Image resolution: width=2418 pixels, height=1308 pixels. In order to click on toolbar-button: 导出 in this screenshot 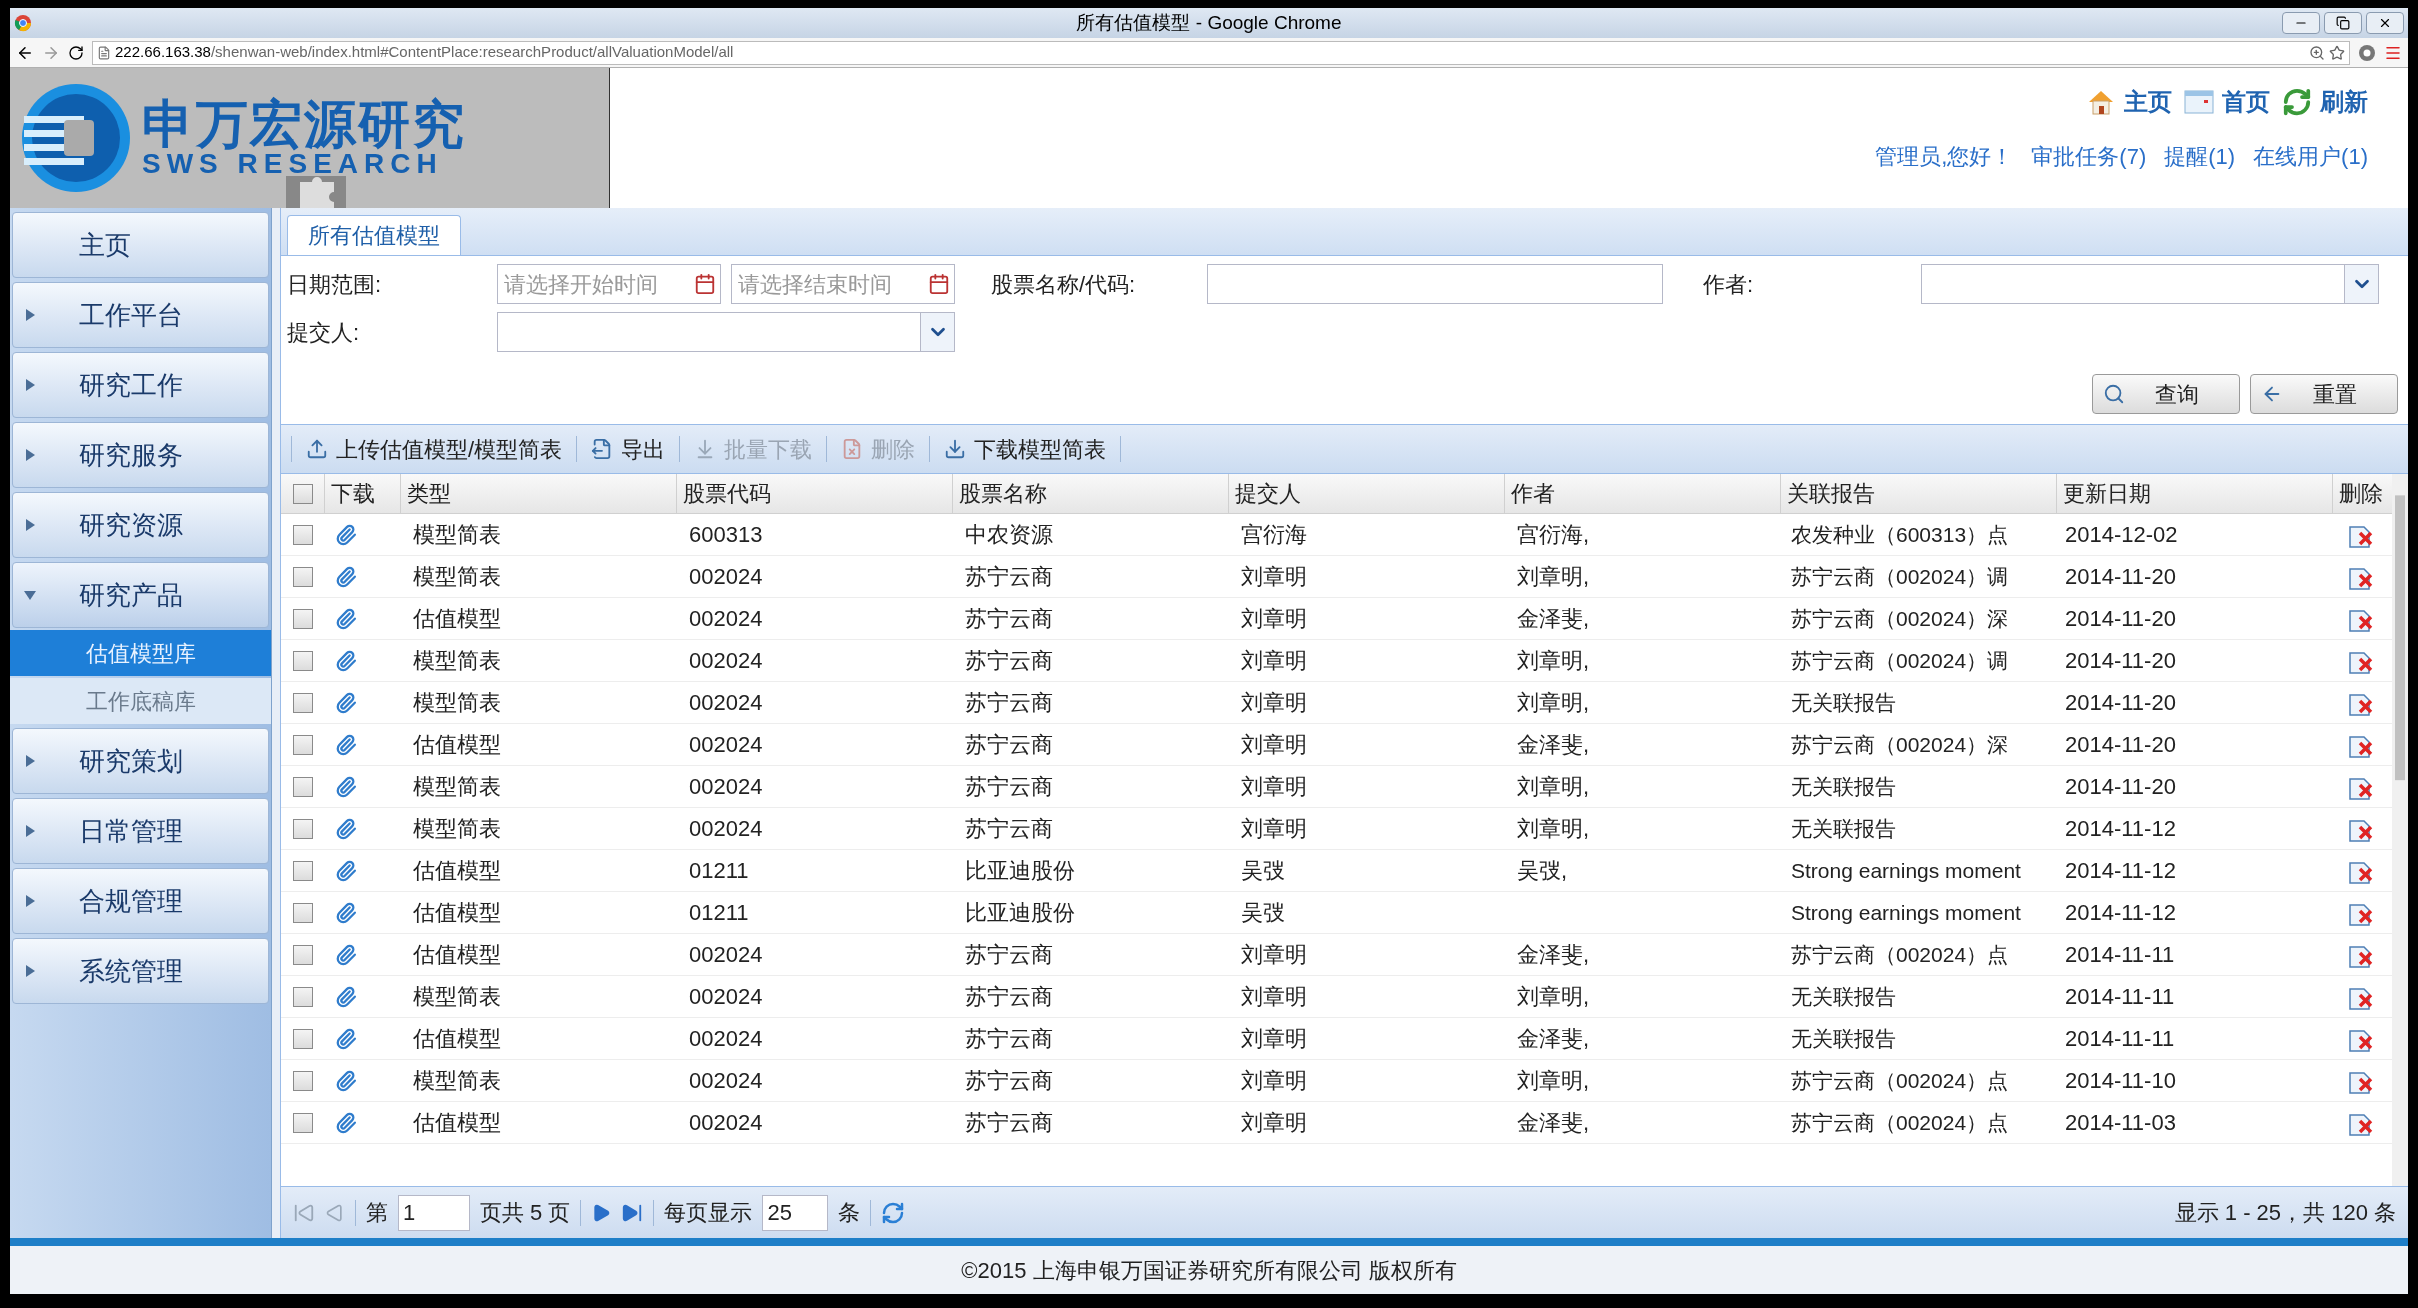, I will do `click(628, 449)`.